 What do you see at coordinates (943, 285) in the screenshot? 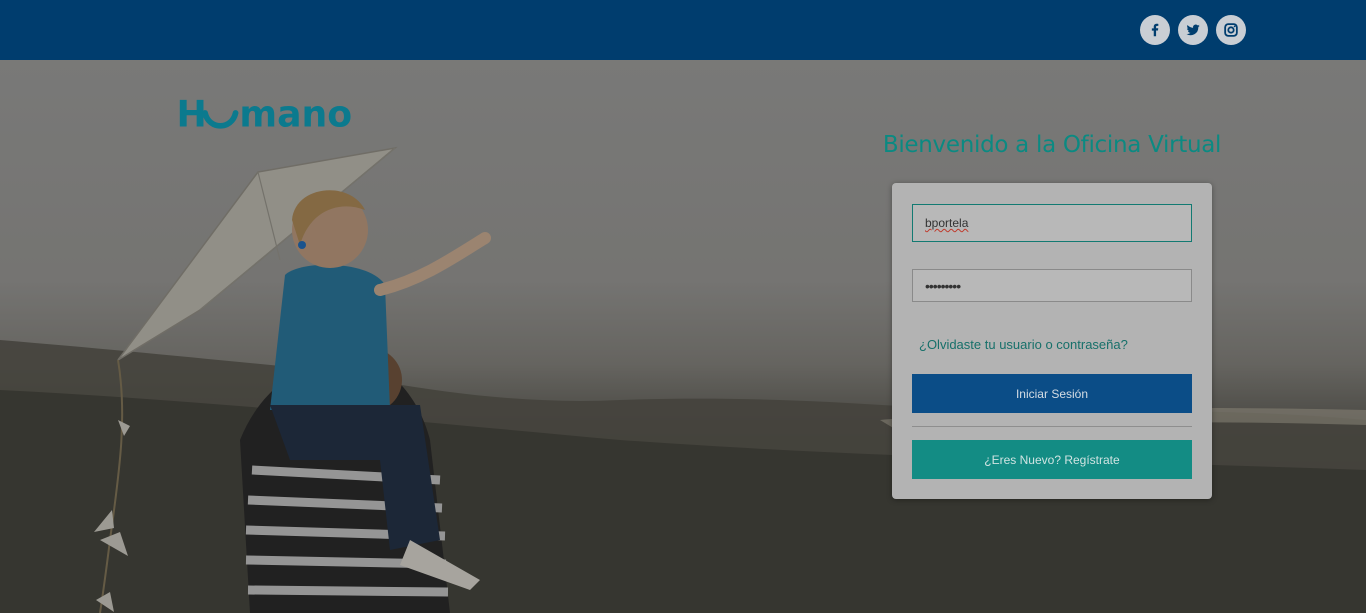
I see `password-value: •••••••••` at bounding box center [943, 285].